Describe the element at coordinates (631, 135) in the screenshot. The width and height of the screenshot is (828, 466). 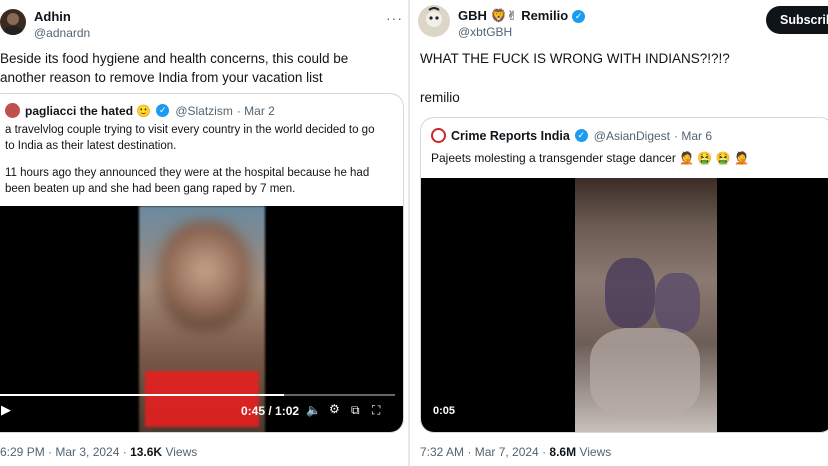
I see `quote-author-handle: @AsianDigest` at that location.